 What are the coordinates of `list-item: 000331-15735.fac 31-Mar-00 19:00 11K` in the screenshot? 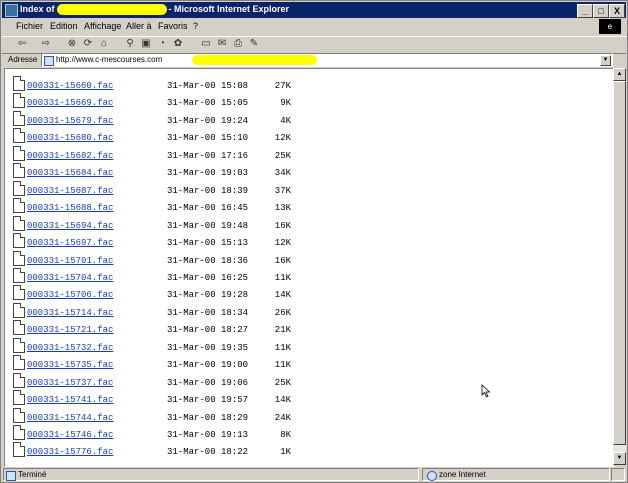 It's located at (305, 363).